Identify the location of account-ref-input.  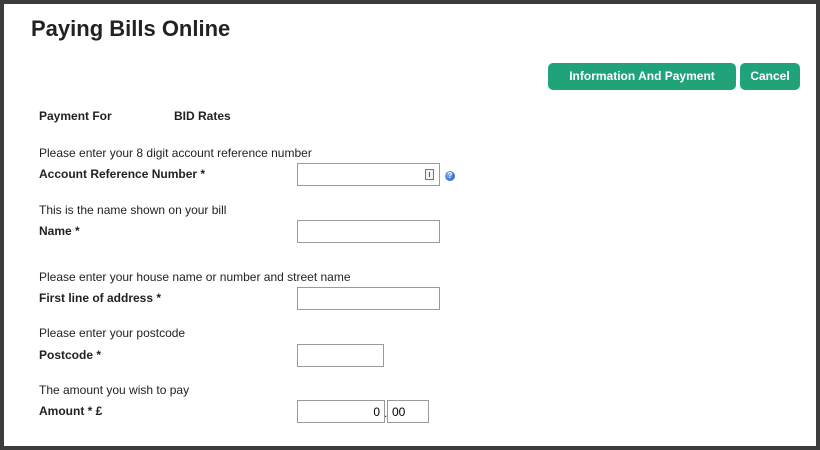
(368, 174).